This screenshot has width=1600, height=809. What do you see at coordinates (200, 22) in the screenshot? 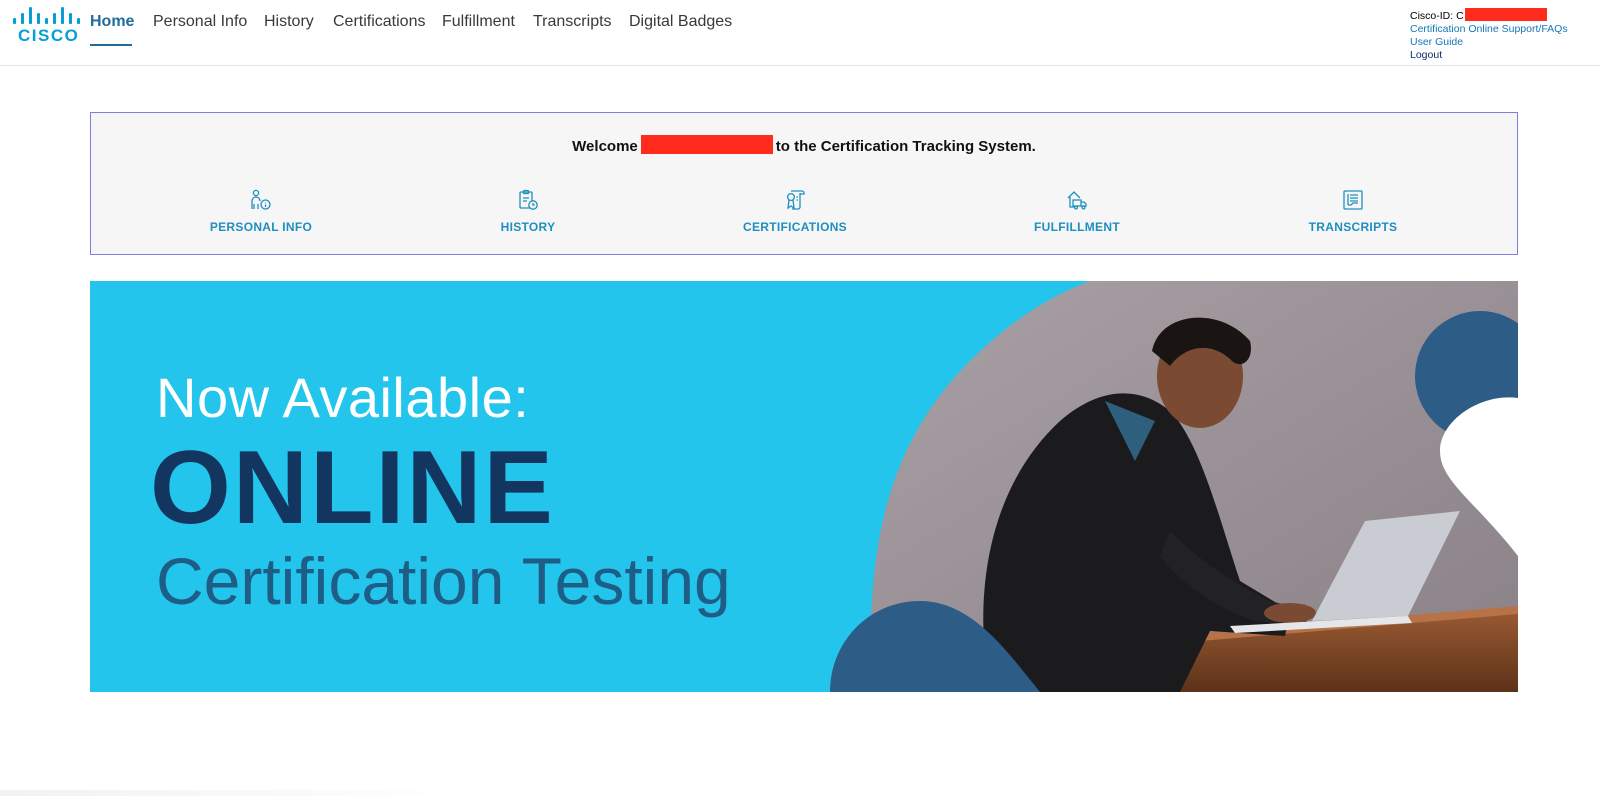
I see `nav-personal-info: Personal Info` at bounding box center [200, 22].